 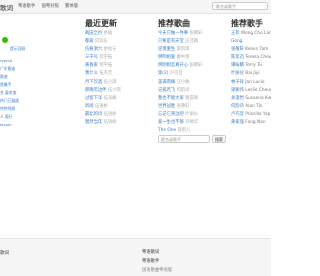 What do you see at coordinates (190, 50) in the screenshot?
I see `recommended-item: 逆境重生 薛凯琪` at bounding box center [190, 50].